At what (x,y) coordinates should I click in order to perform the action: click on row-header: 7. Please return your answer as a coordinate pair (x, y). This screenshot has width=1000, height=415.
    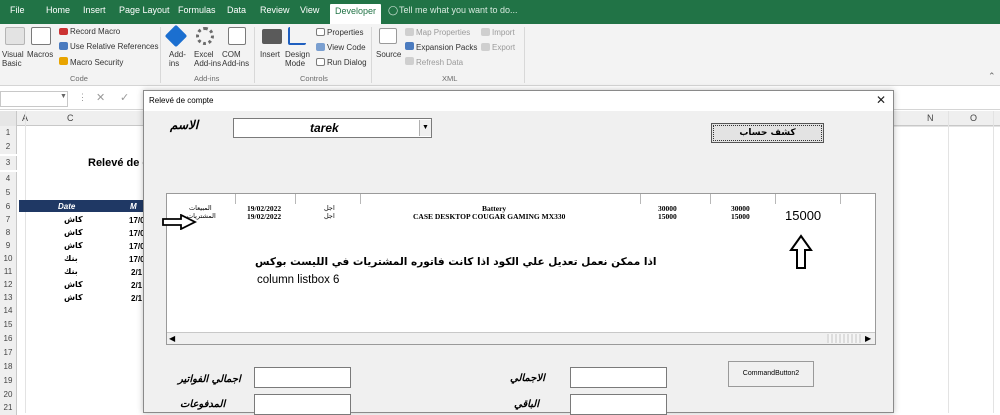
    Looking at the image, I should click on (8, 220).